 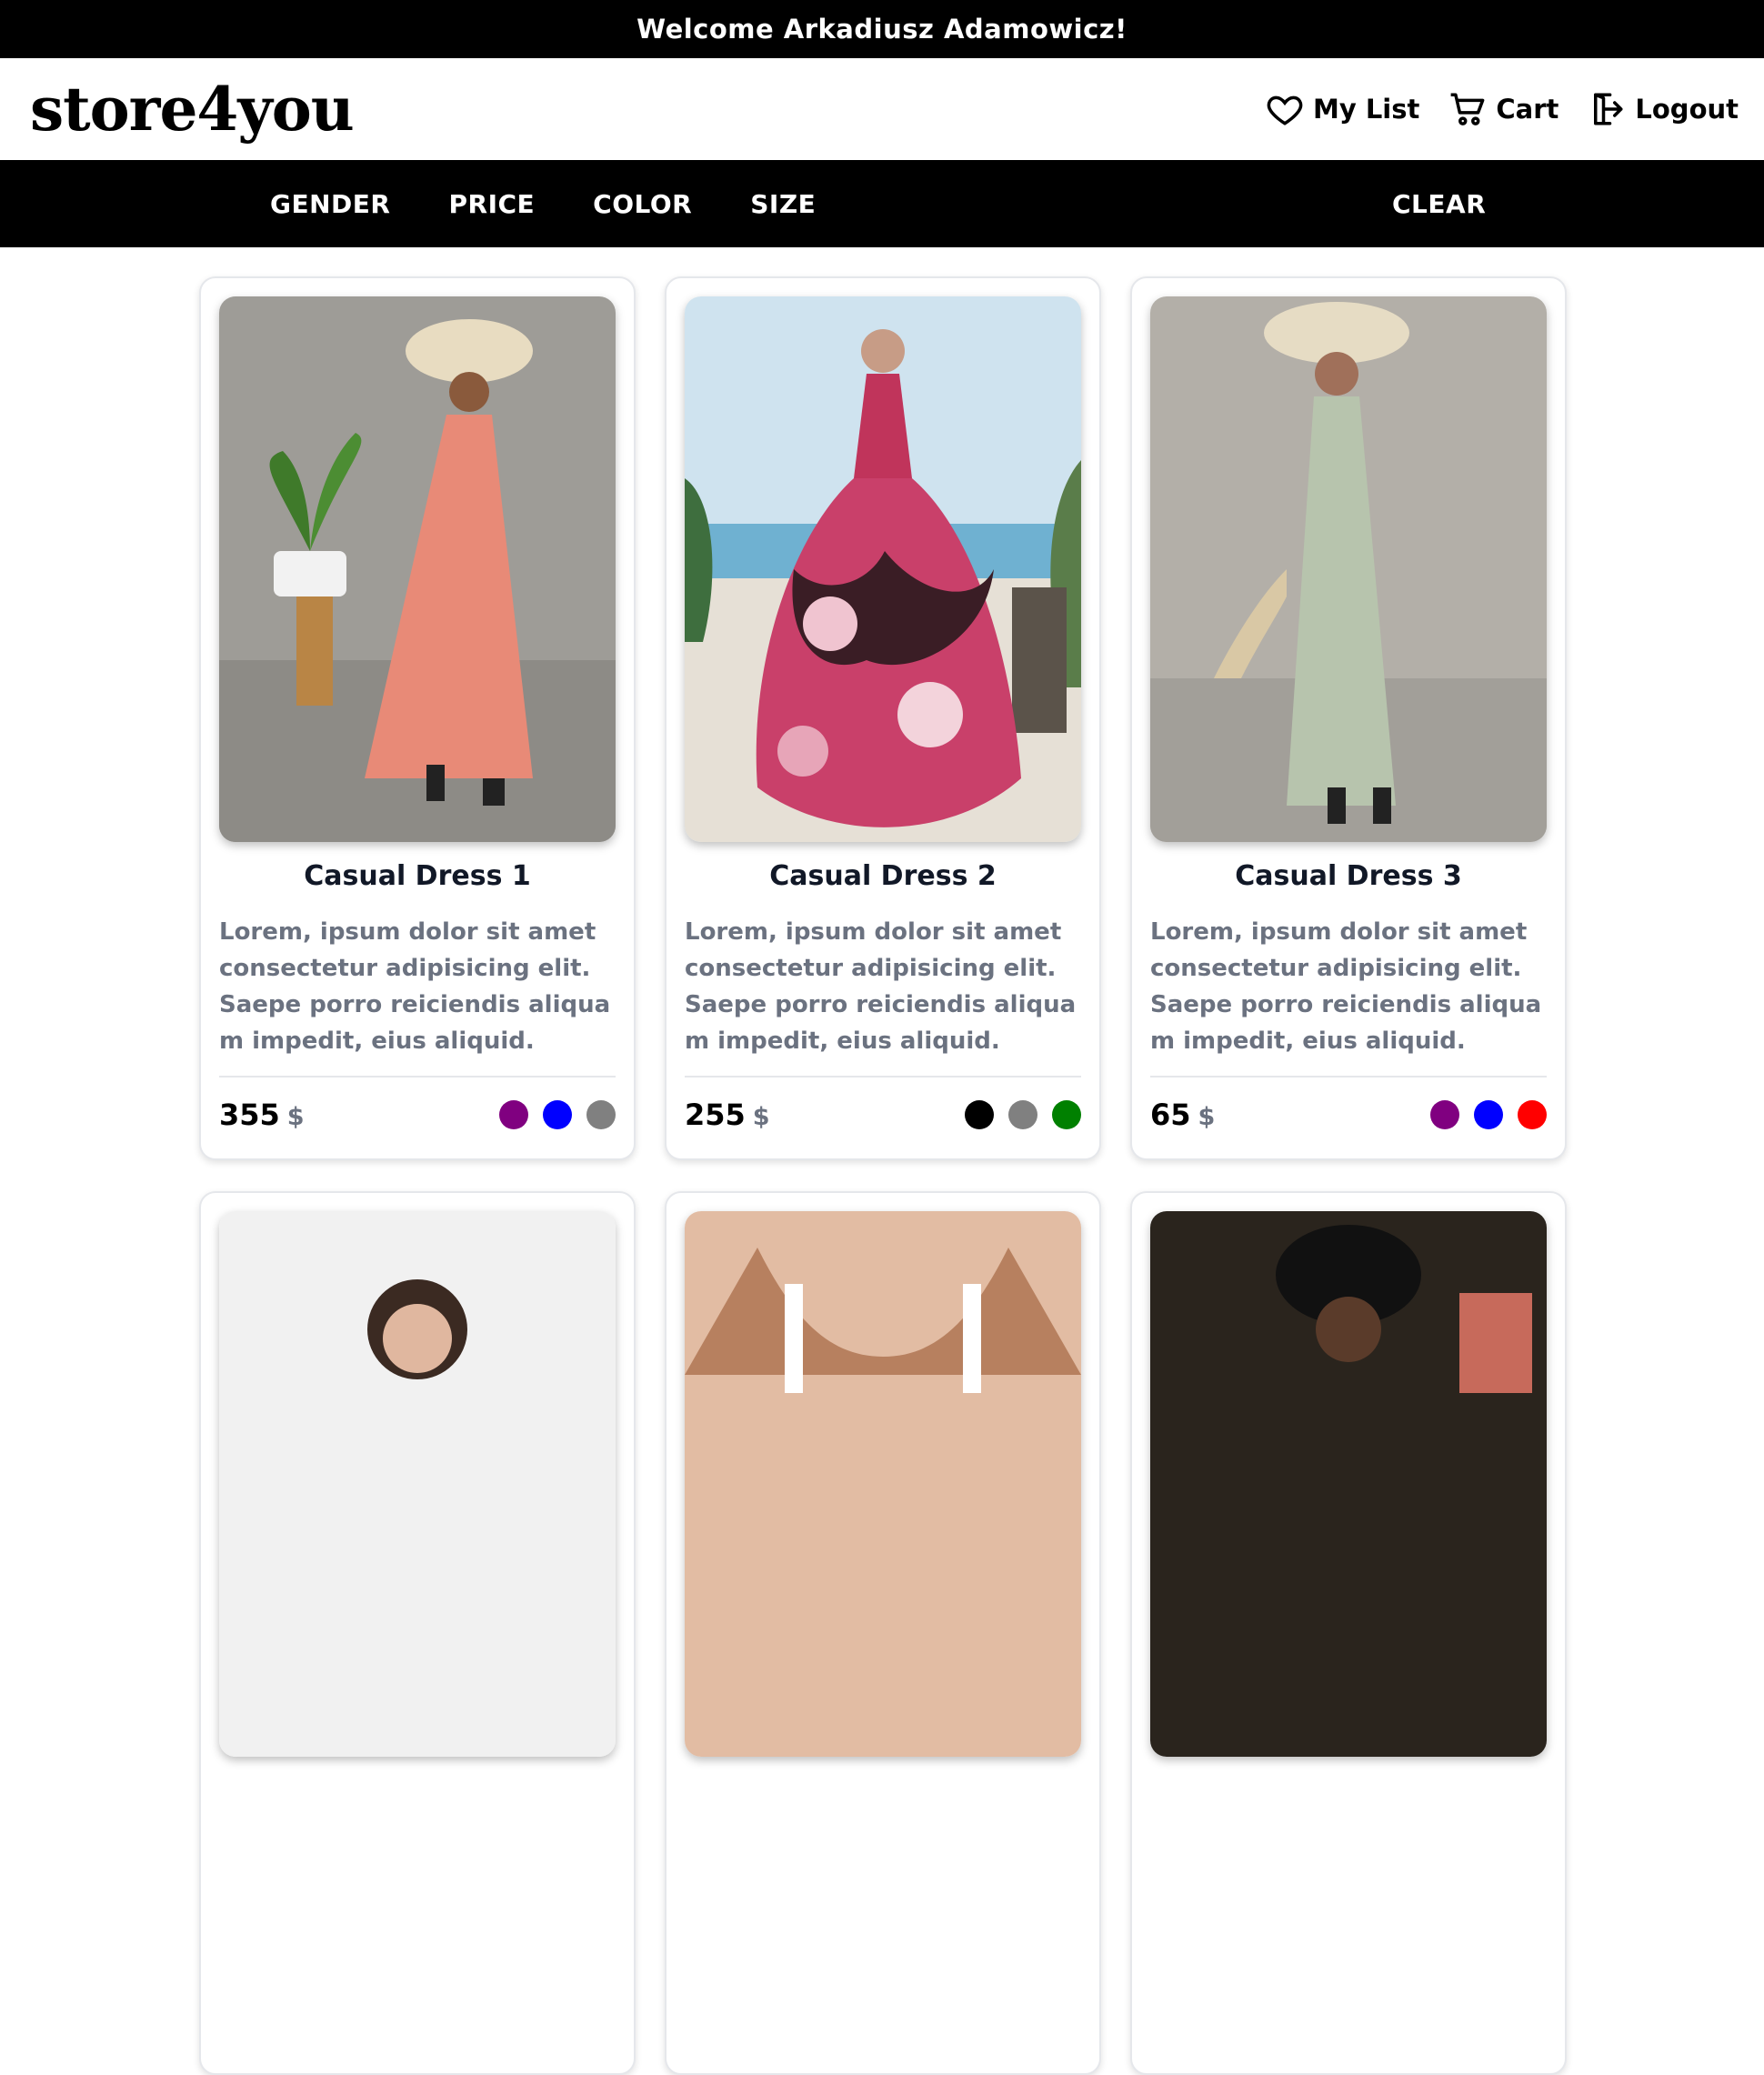 I want to click on welcome-text: Welcome Arkadiusz Adamowicz!, so click(x=882, y=29).